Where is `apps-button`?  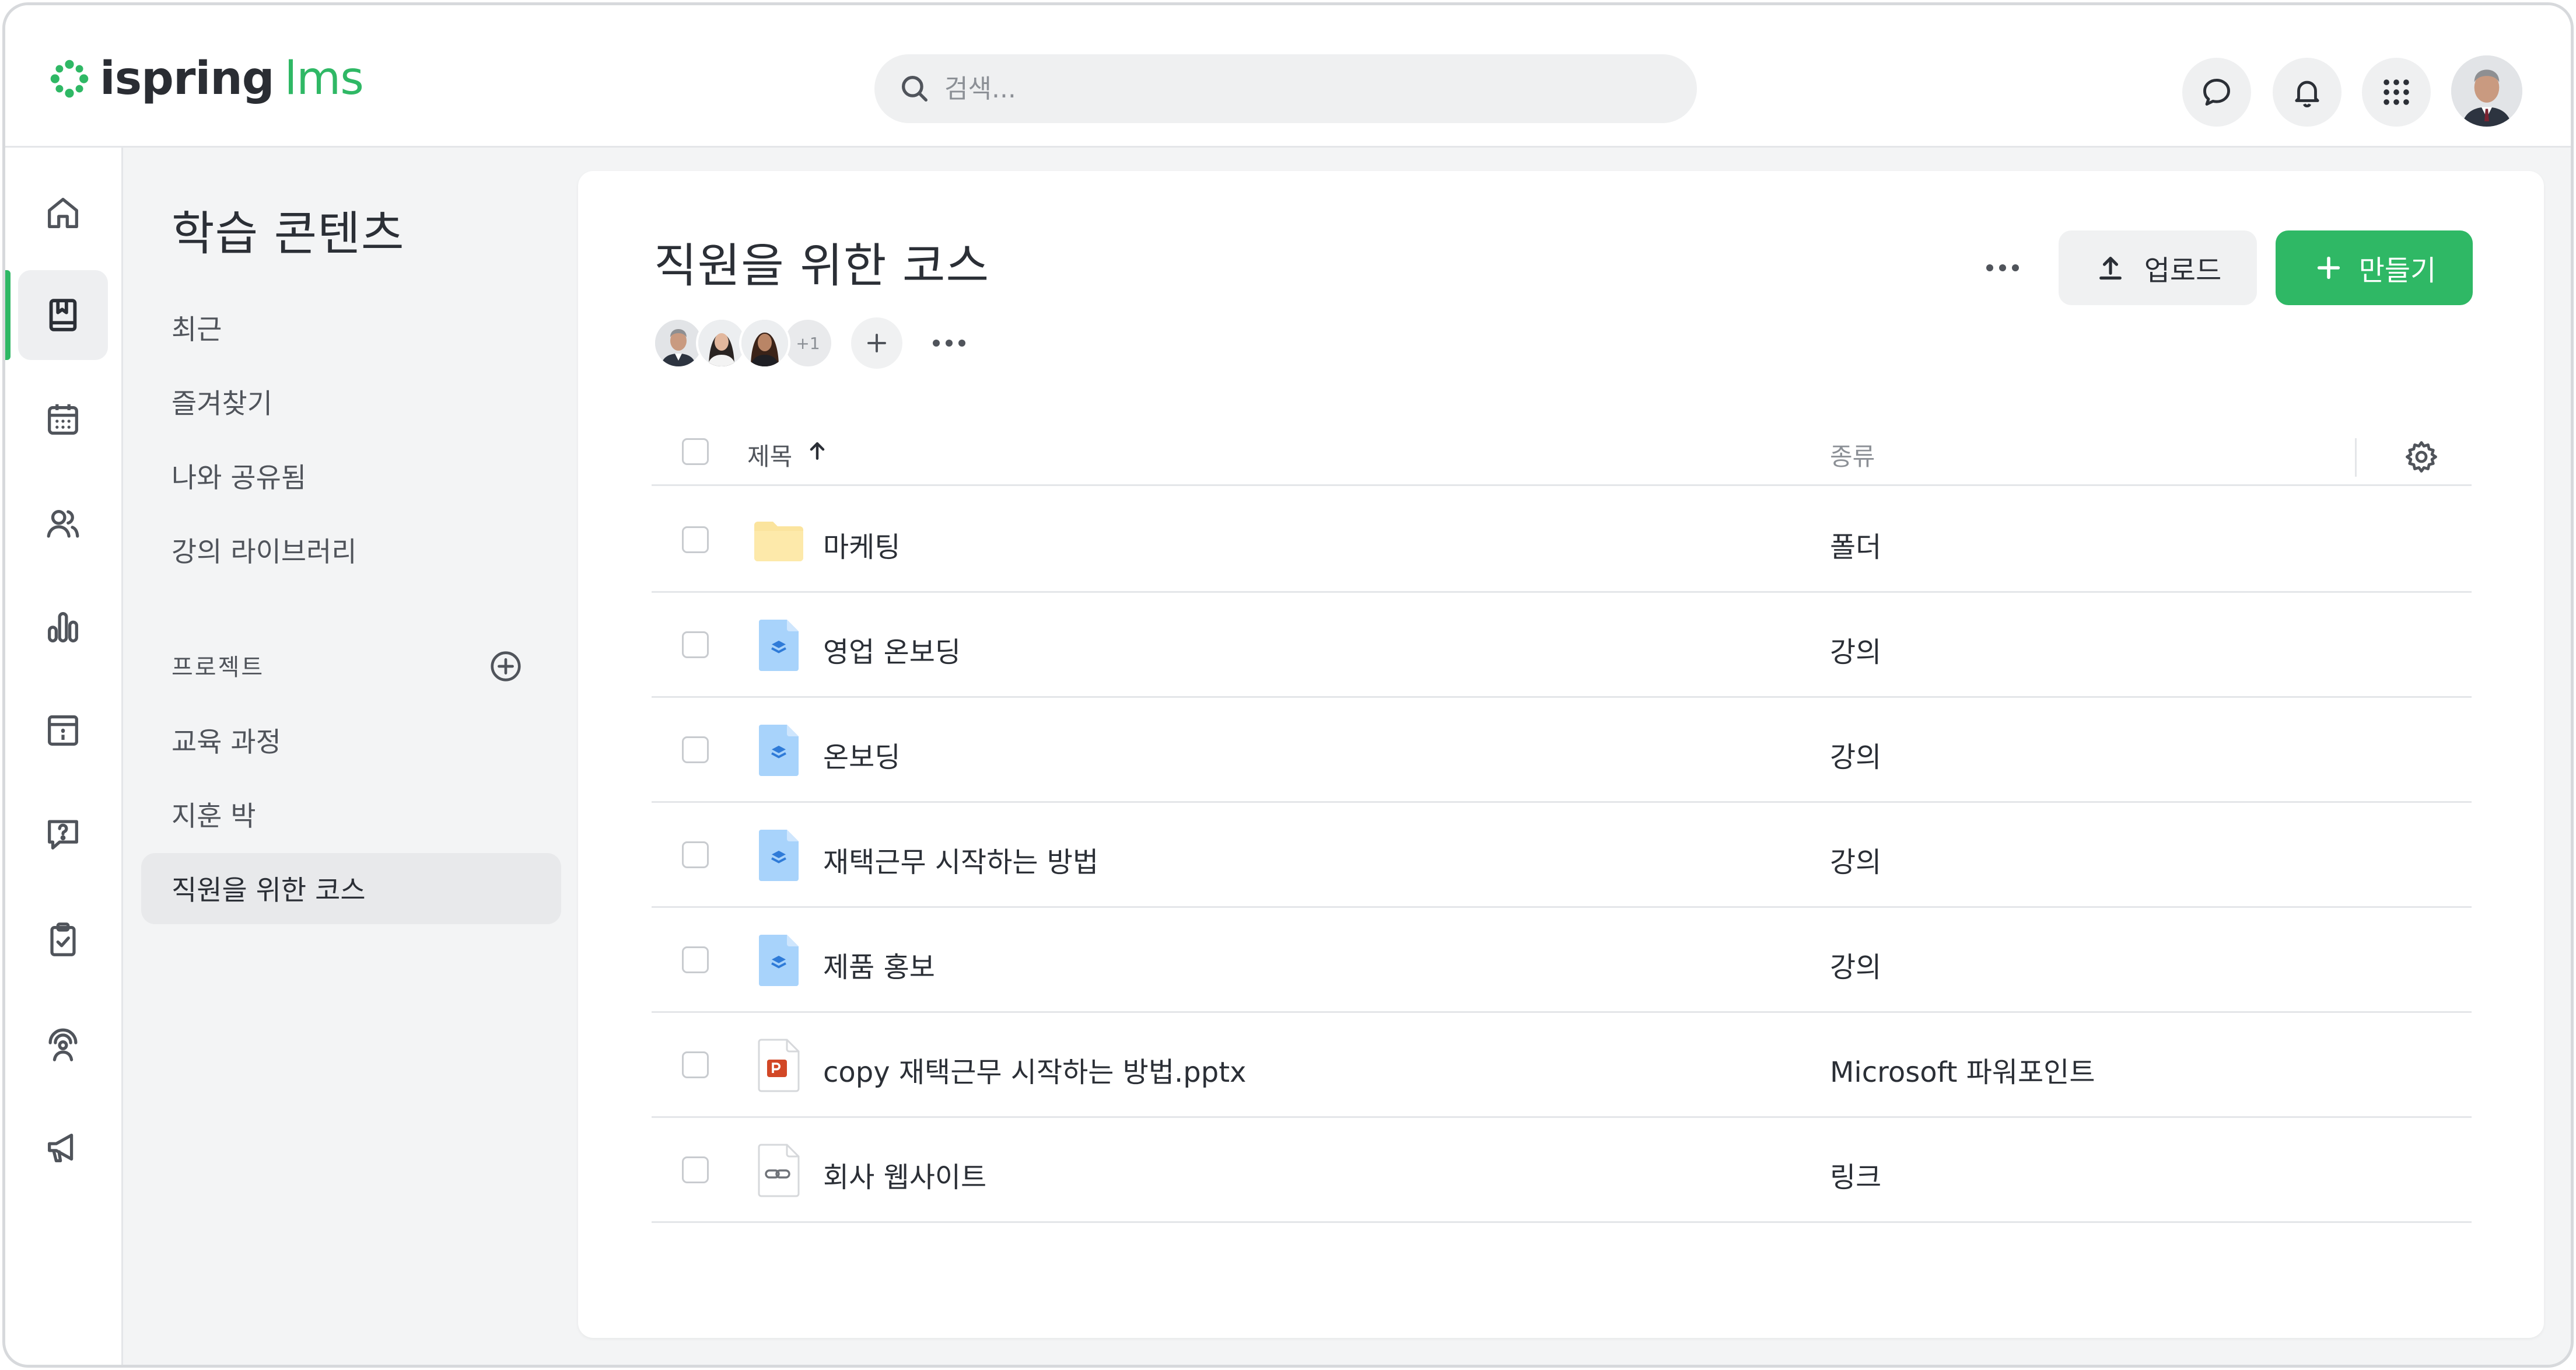
apps-button is located at coordinates (2396, 92).